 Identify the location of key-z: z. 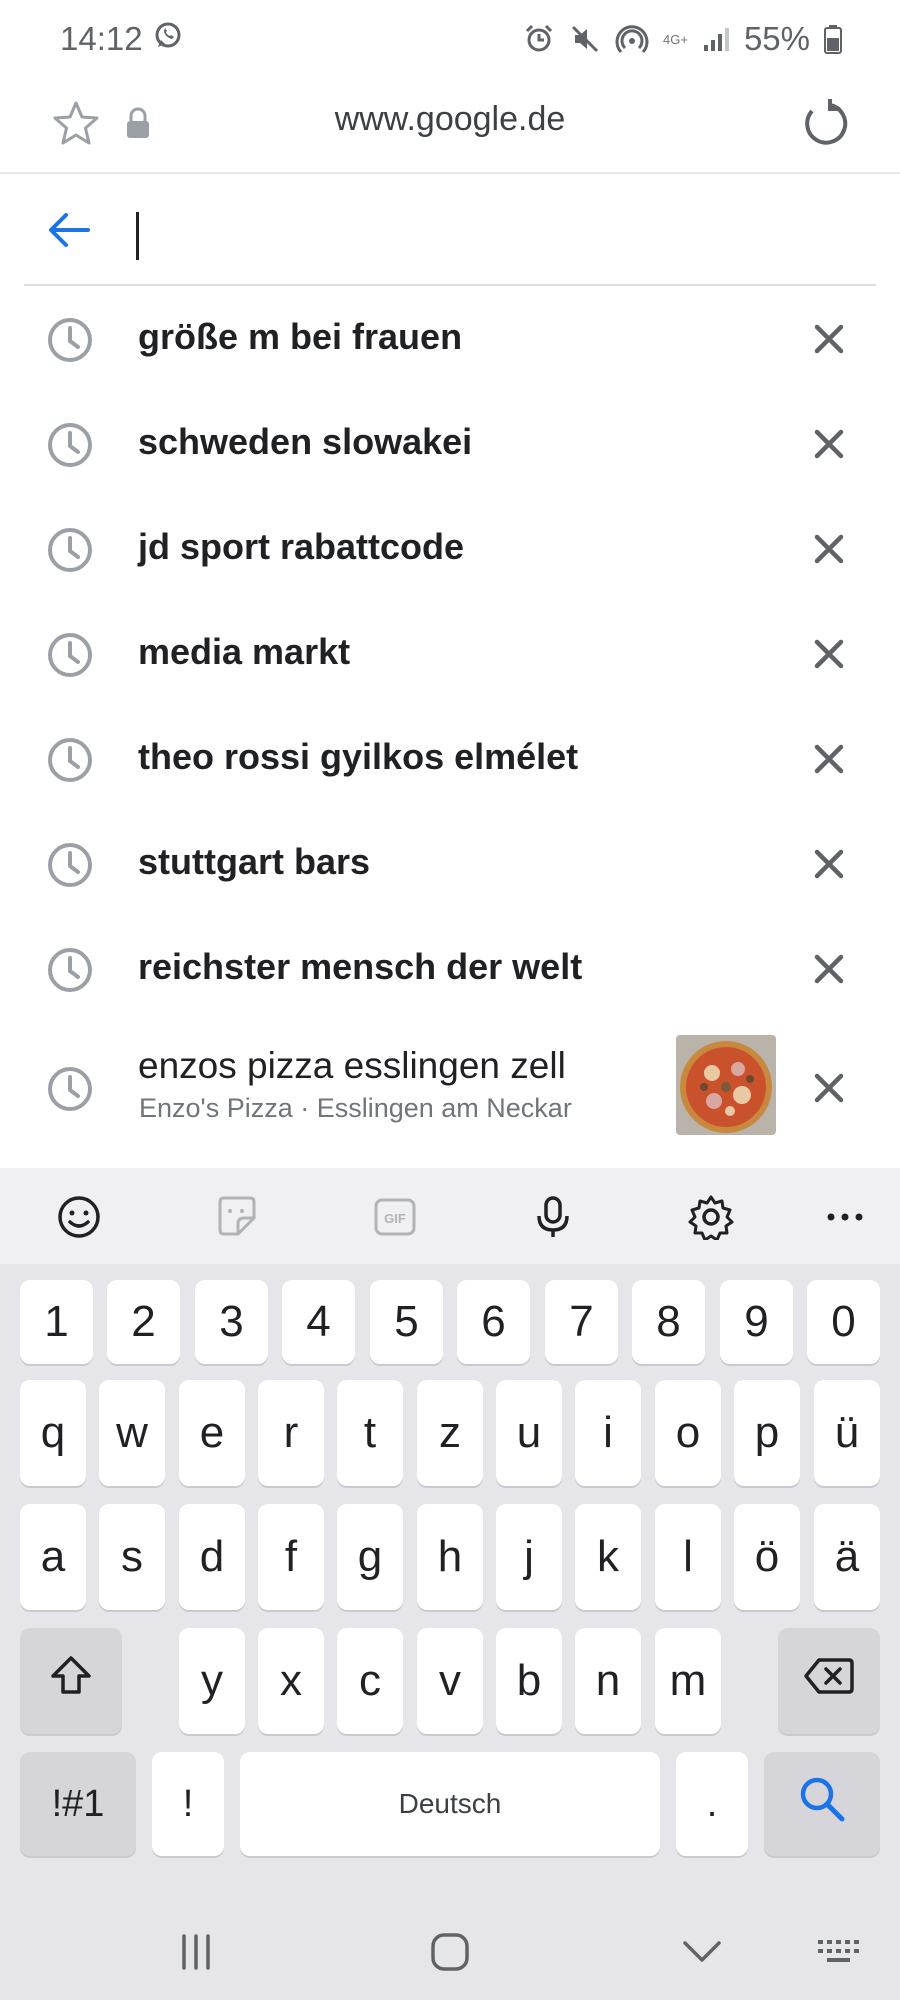
(450, 1433).